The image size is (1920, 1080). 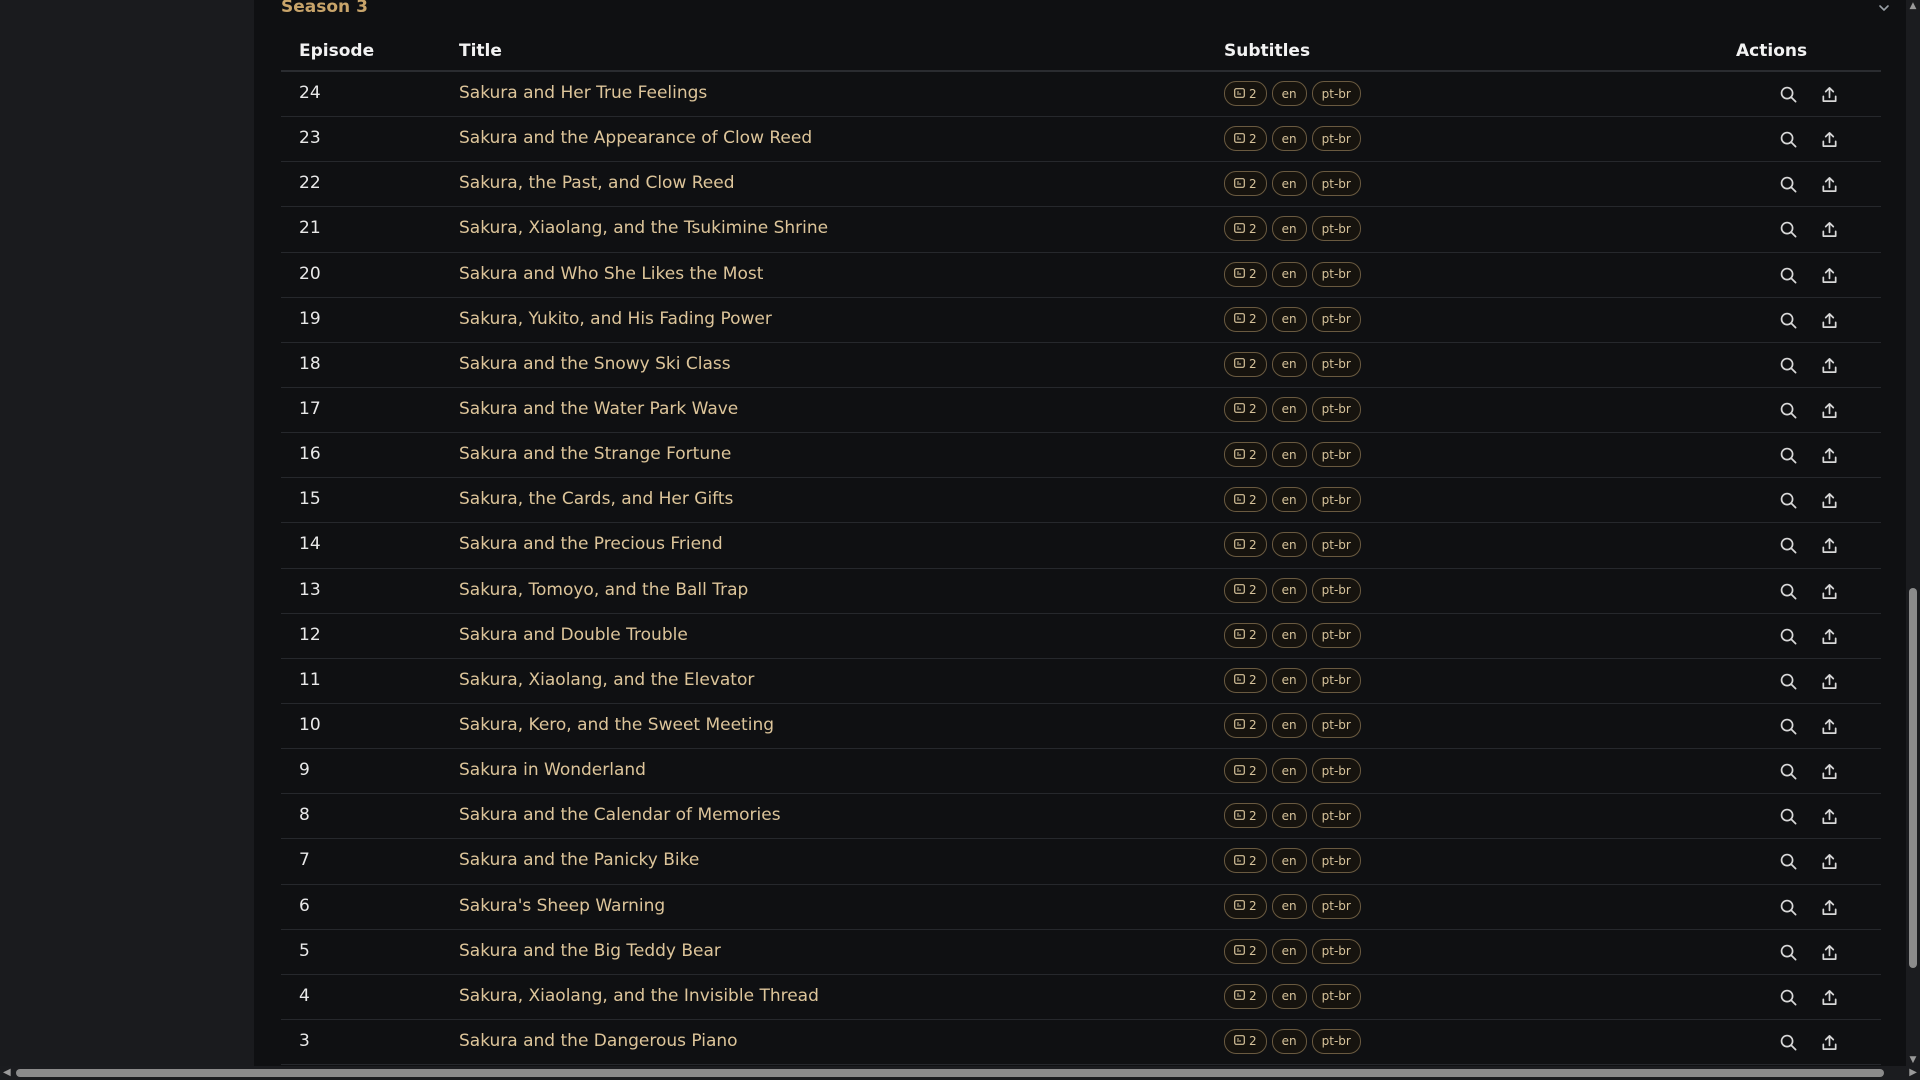 I want to click on subtitles-cell: 2 en pt-br, so click(x=1292, y=364).